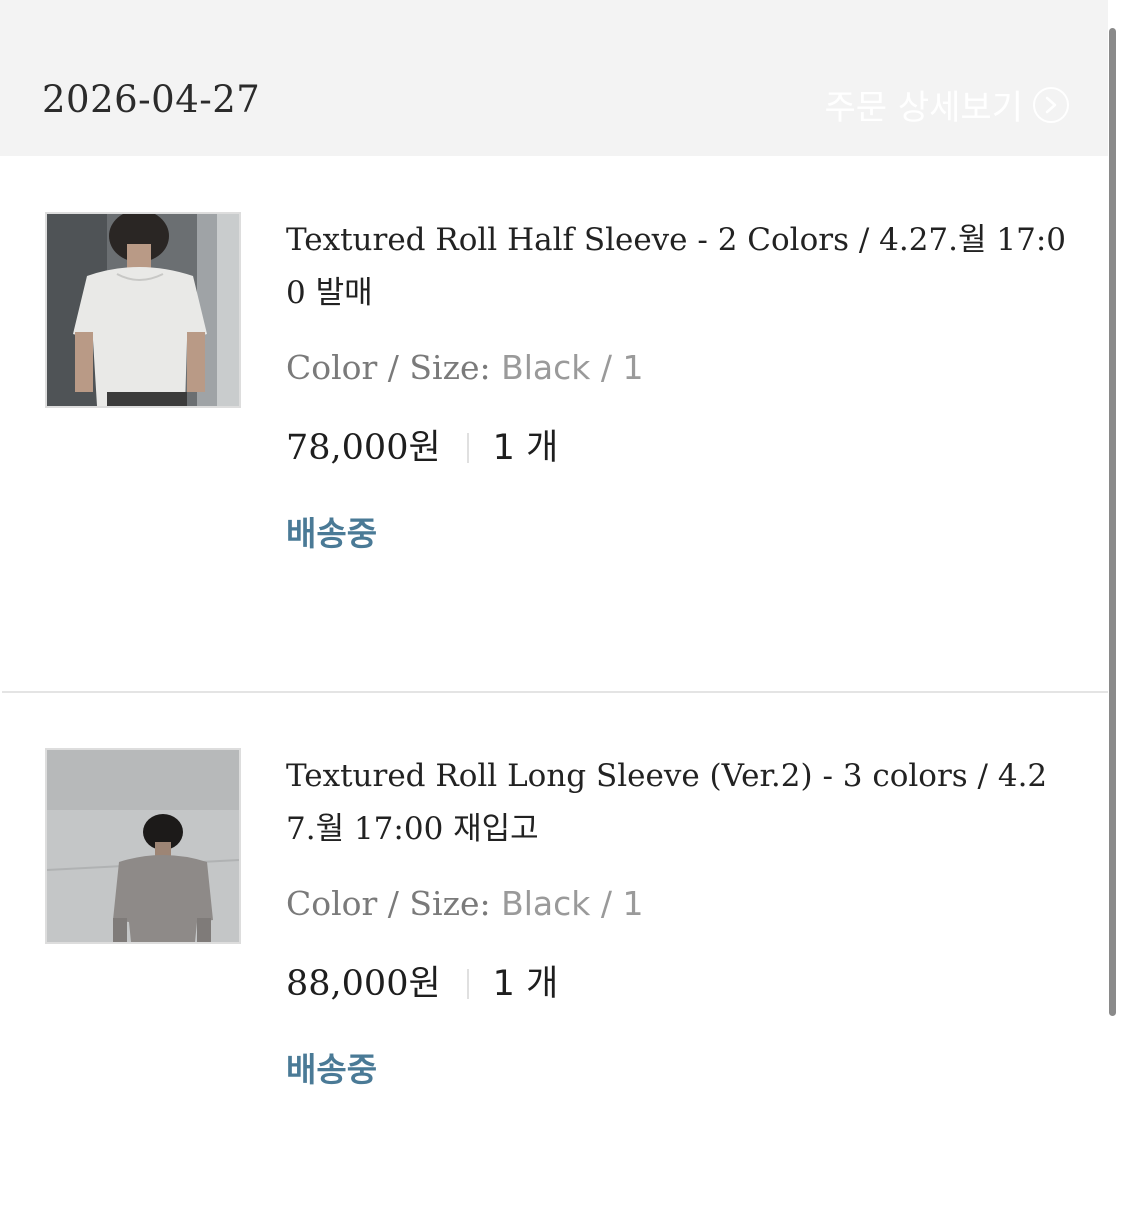  I want to click on order-detail-label: 주문 상세보기, so click(924, 108).